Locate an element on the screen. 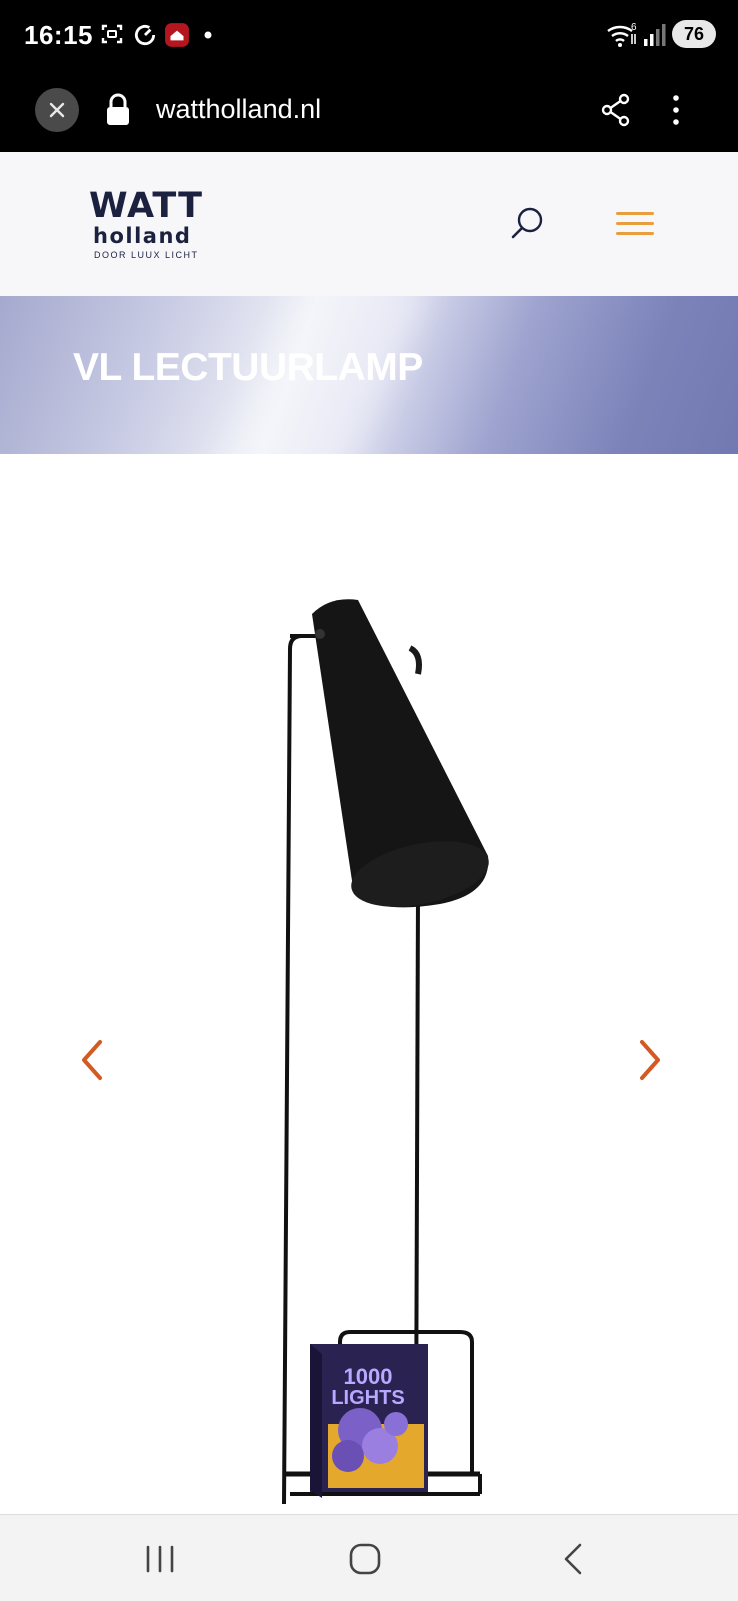 The image size is (738, 1601). recent-apps-icon is located at coordinates (160, 1559).